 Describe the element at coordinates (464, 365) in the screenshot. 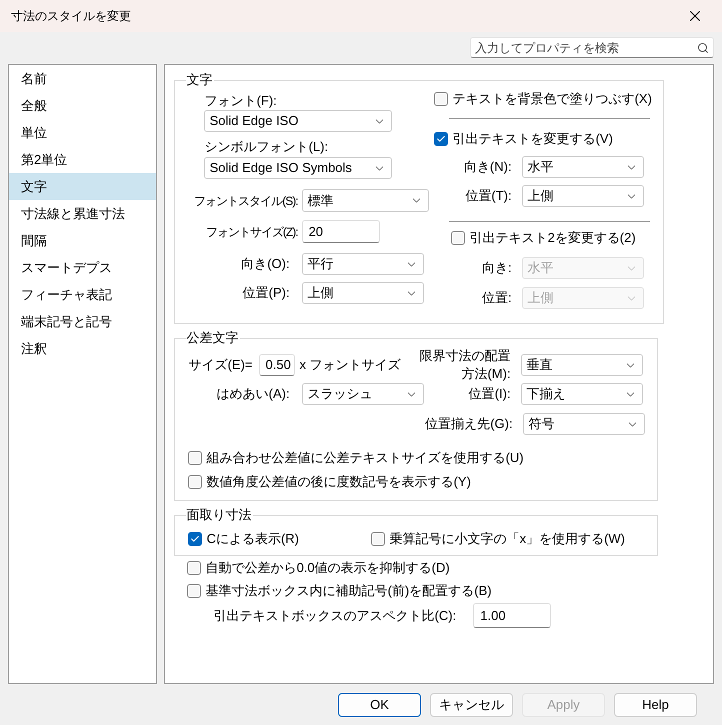

I see `field-label: 限界寸法の配置方法(M):` at that location.